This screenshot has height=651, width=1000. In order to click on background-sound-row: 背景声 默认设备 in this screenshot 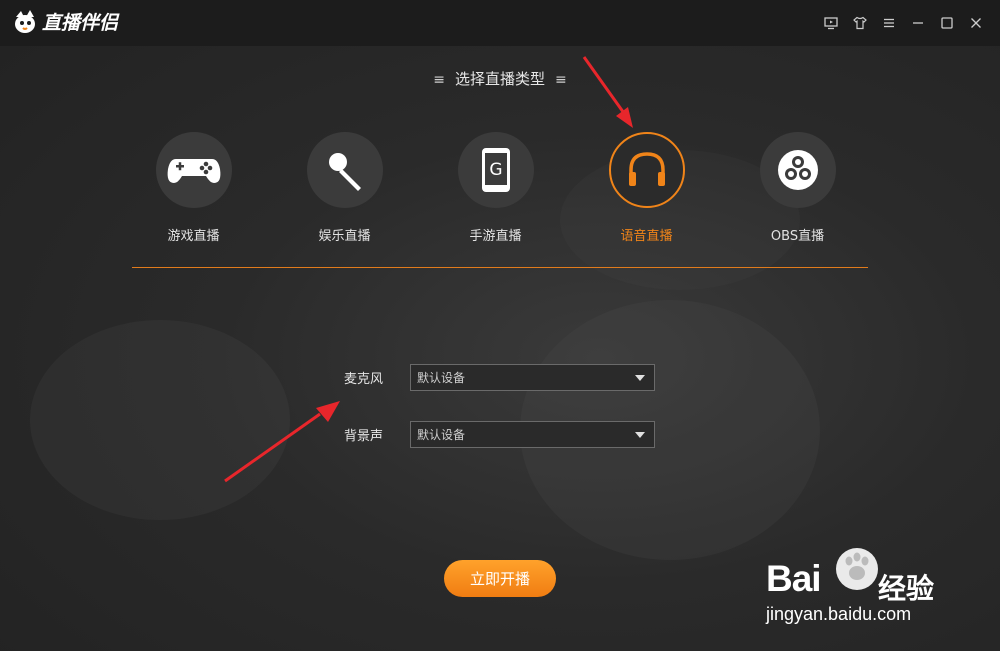, I will do `click(499, 434)`.